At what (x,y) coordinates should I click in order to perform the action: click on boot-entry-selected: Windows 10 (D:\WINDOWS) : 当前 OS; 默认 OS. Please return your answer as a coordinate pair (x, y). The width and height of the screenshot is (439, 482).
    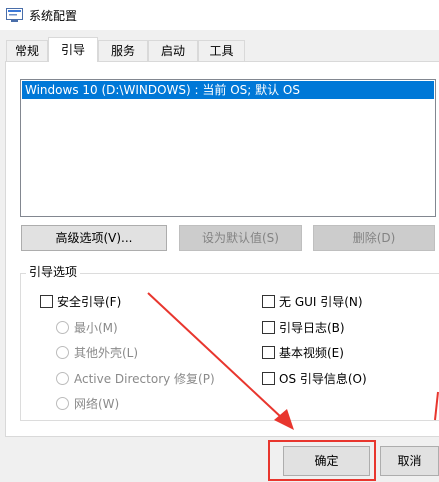
    Looking at the image, I should click on (228, 90).